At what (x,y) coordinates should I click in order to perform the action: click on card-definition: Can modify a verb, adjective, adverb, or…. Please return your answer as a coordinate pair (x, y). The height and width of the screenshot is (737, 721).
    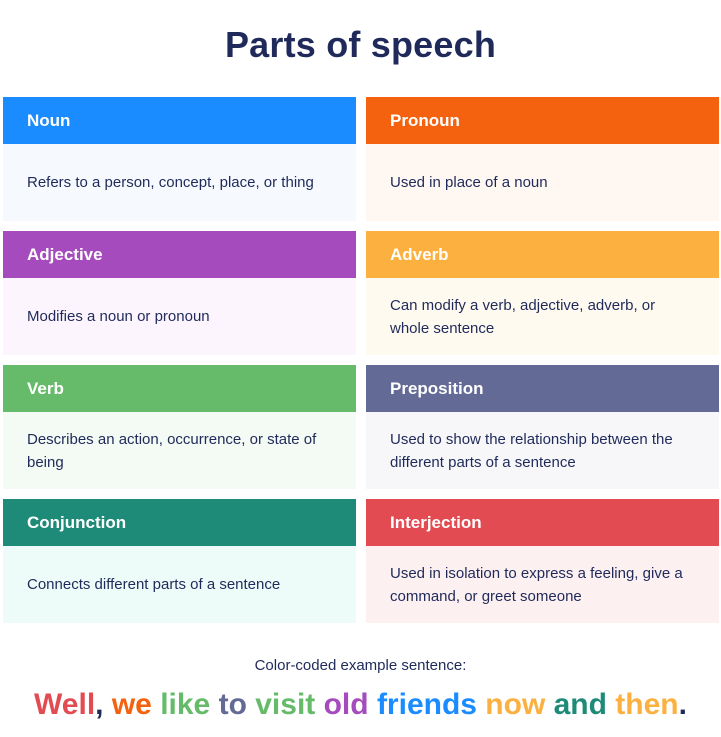
    Looking at the image, I should click on (542, 316).